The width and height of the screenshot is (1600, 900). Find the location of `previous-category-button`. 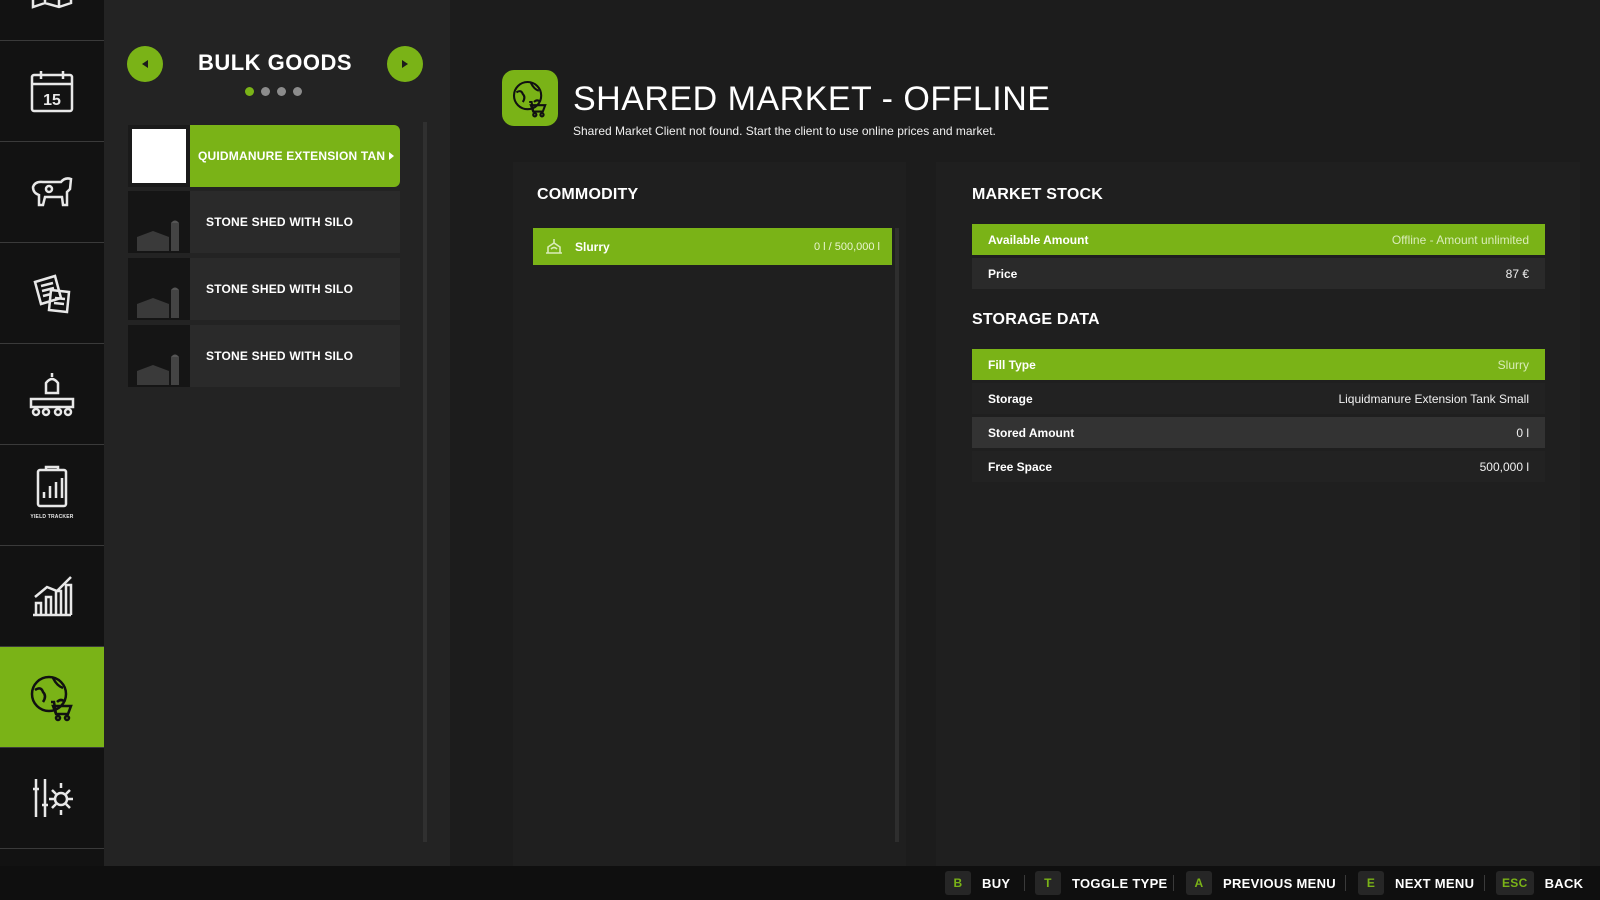

previous-category-button is located at coordinates (145, 64).